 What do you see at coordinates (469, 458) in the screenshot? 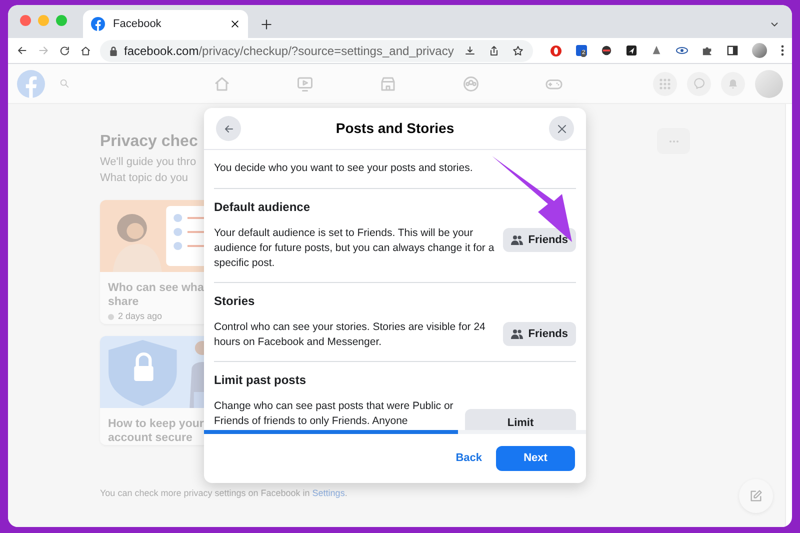
I see `back-link: Back` at bounding box center [469, 458].